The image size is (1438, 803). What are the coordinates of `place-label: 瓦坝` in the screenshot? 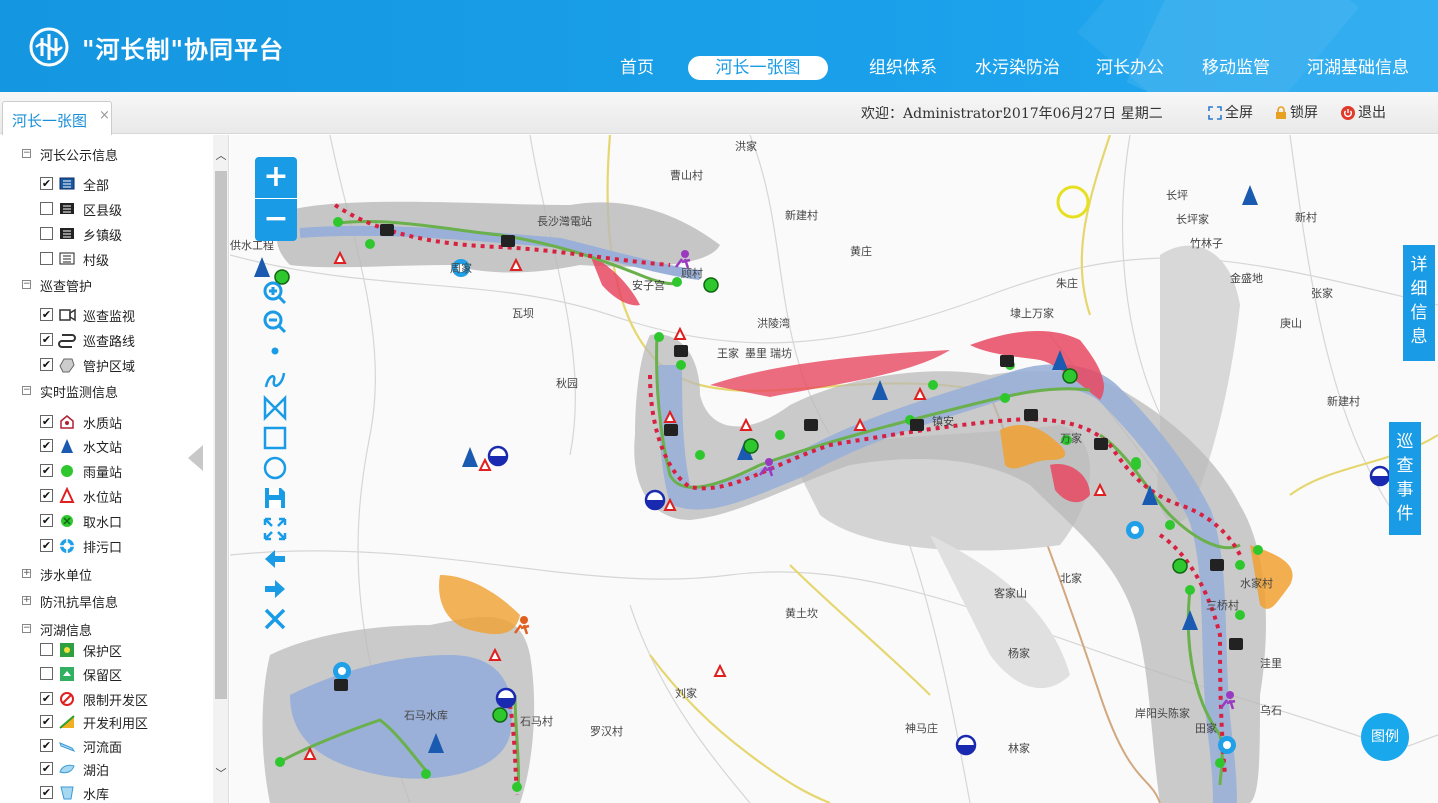 It's located at (523, 313).